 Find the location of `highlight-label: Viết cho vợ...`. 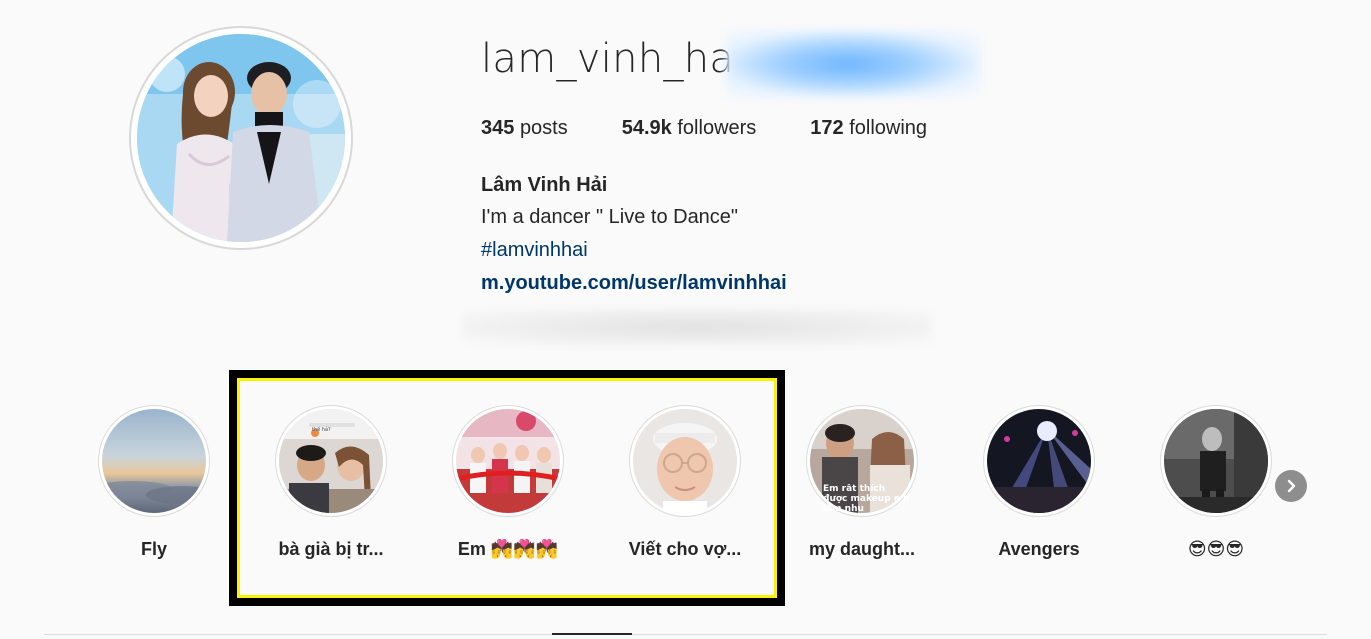

highlight-label: Viết cho vợ... is located at coordinates (685, 549).